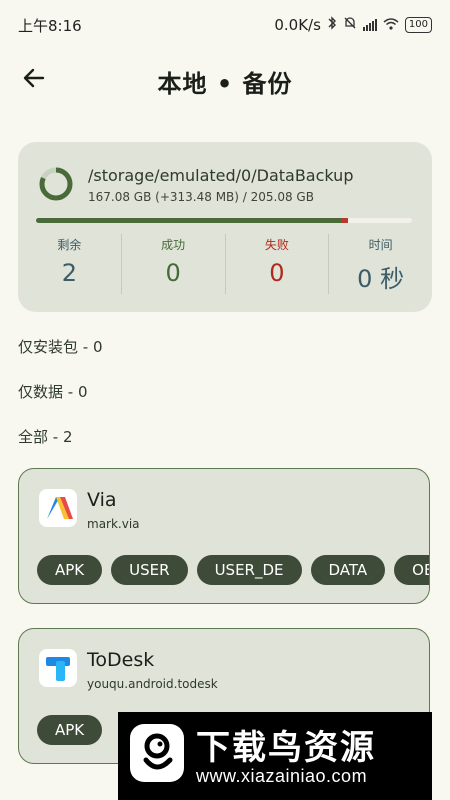 The height and width of the screenshot is (800, 450). Describe the element at coordinates (411, 570) in the screenshot. I see `chip-obb: OBB` at that location.